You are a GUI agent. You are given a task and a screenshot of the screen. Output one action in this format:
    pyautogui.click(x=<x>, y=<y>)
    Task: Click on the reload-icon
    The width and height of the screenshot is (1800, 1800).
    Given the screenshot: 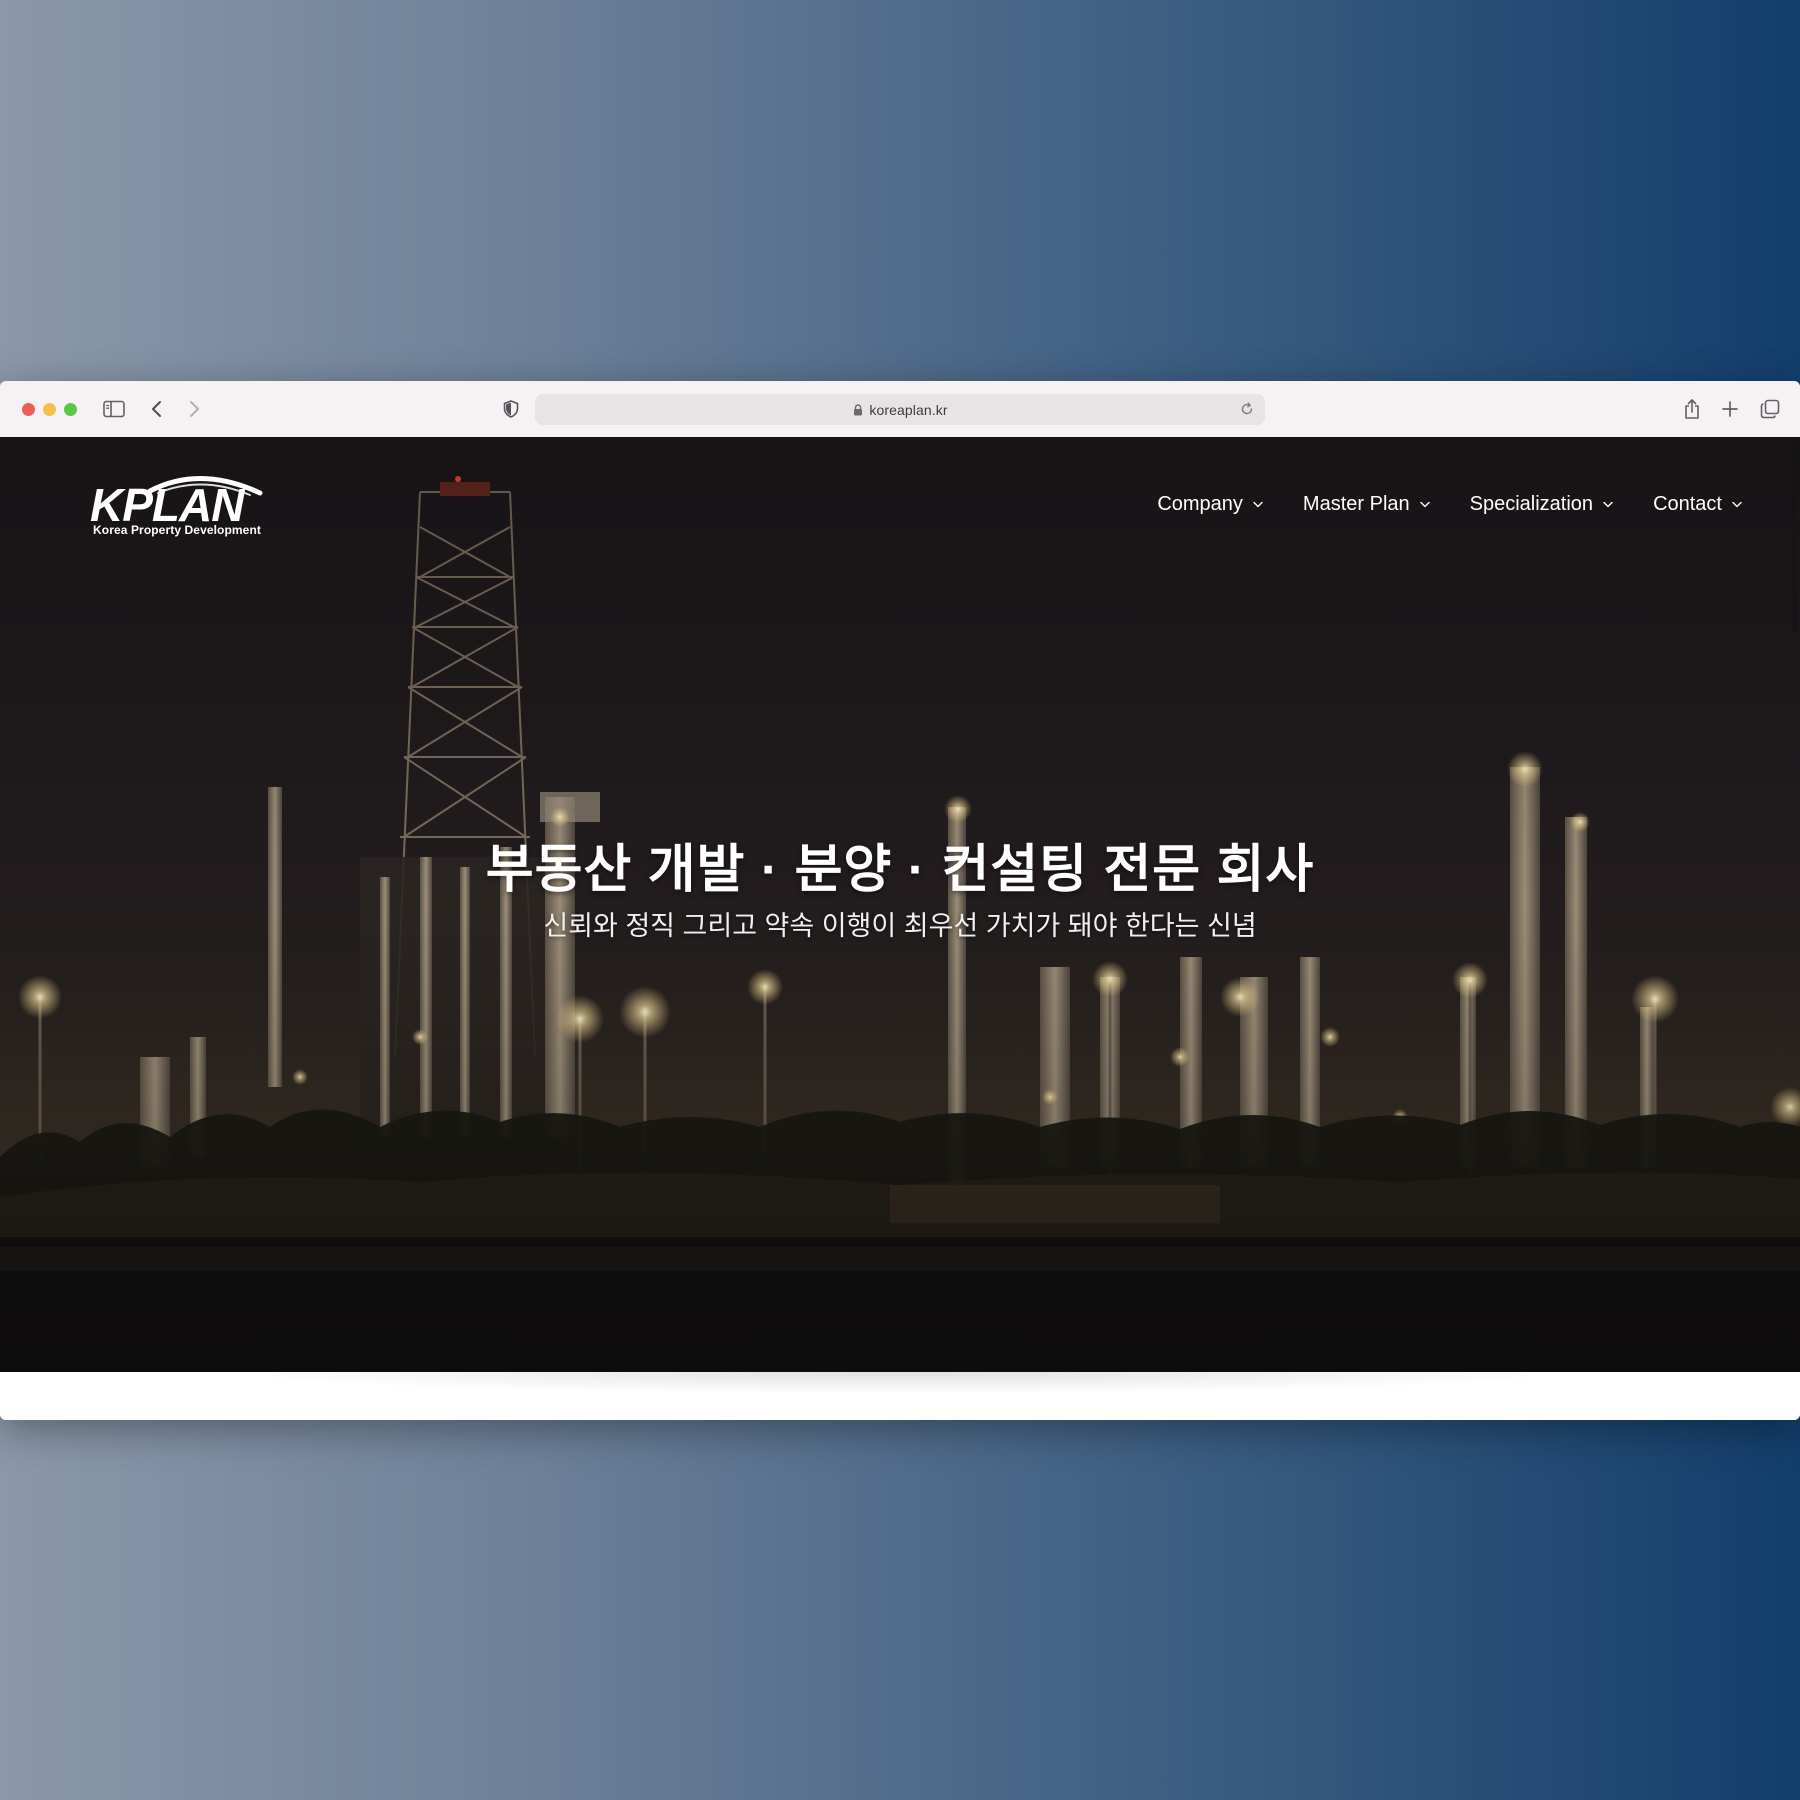 What is the action you would take?
    pyautogui.click(x=1247, y=409)
    